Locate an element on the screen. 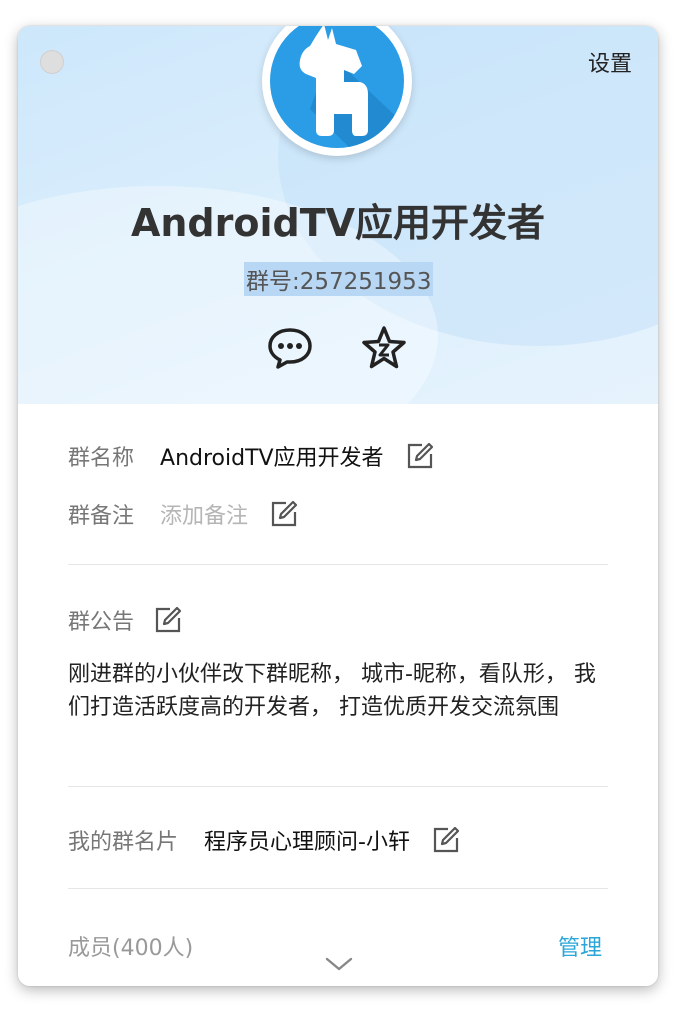 Image resolution: width=676 pixels, height=1012 pixels. group-notice-label: 群公告 is located at coordinates (101, 622).